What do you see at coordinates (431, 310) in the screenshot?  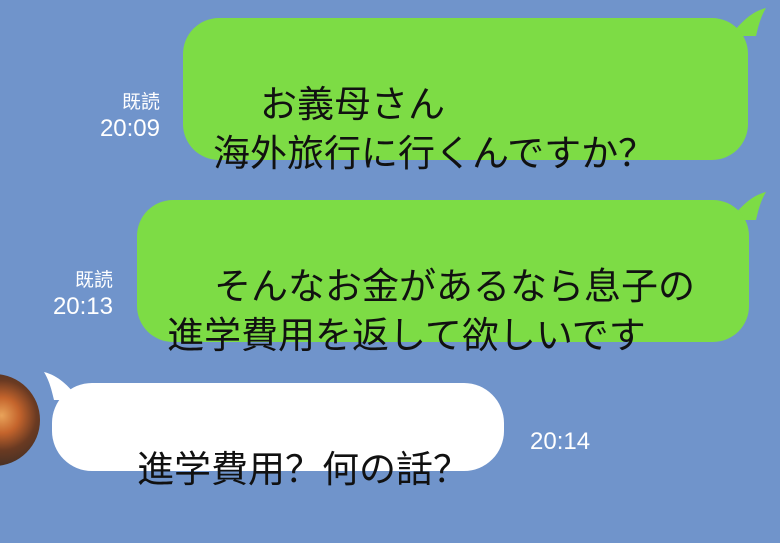 I see `message-text: そんなお金があるなら息子の 進学費用を返して欲しいです` at bounding box center [431, 310].